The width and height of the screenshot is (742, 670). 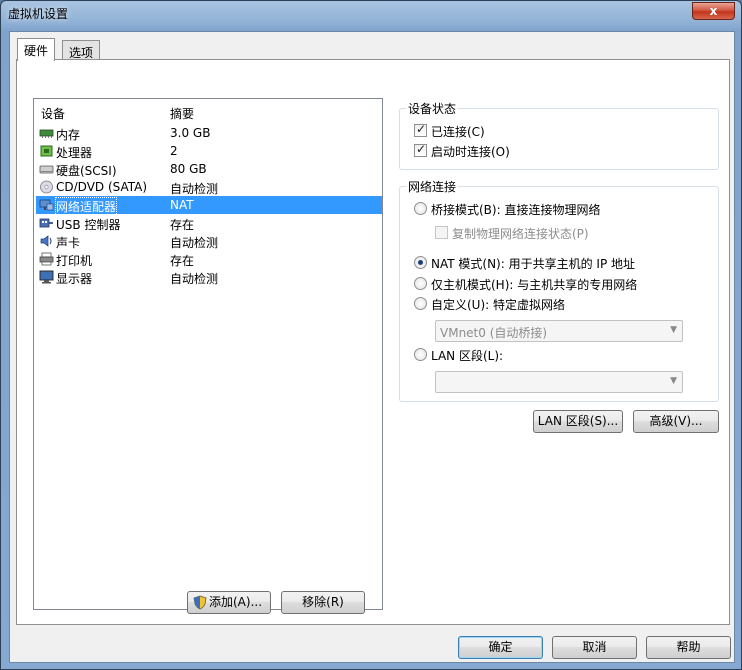 I want to click on title-bar: 虚拟机设置 x, so click(x=371, y=13).